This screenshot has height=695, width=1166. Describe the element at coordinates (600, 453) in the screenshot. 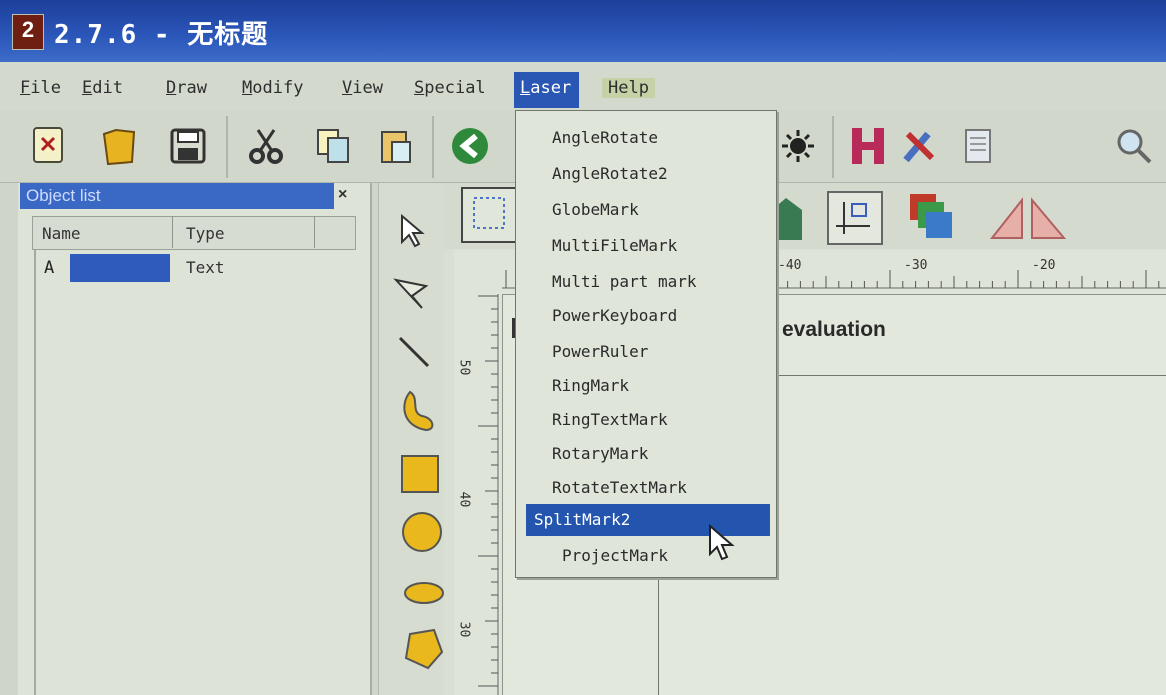

I see `menu-item-rotarymark: RotaryMark` at that location.